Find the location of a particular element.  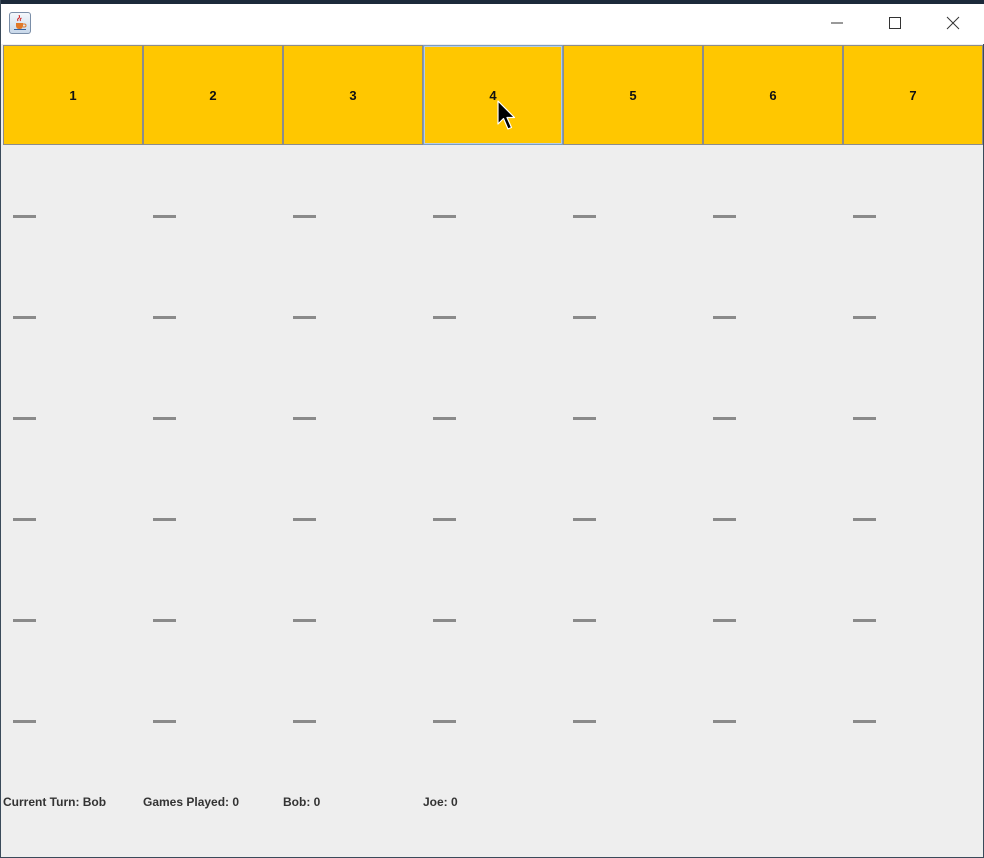

close-button is located at coordinates (953, 23).